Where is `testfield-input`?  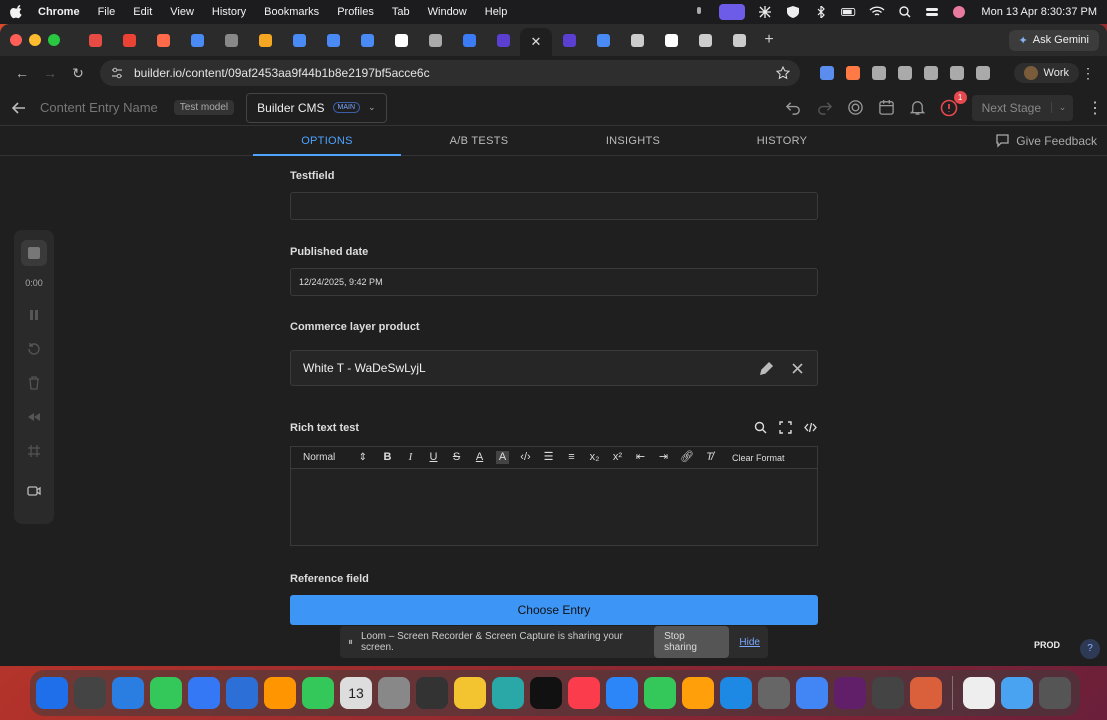
testfield-input is located at coordinates (554, 206).